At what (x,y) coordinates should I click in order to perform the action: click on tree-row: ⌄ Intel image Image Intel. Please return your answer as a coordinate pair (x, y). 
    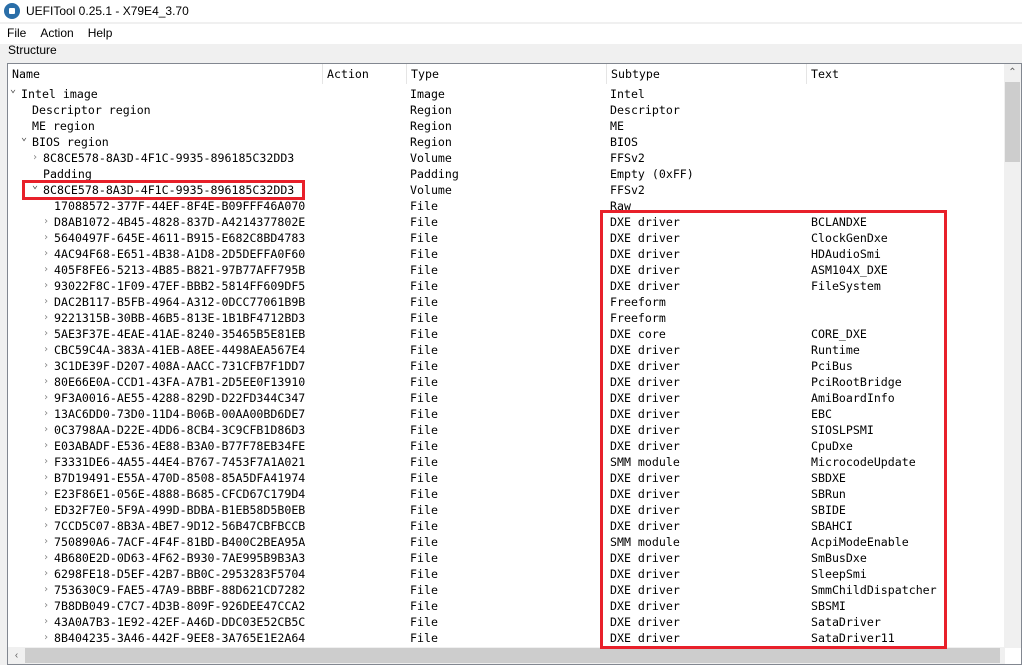
    Looking at the image, I should click on (506, 93).